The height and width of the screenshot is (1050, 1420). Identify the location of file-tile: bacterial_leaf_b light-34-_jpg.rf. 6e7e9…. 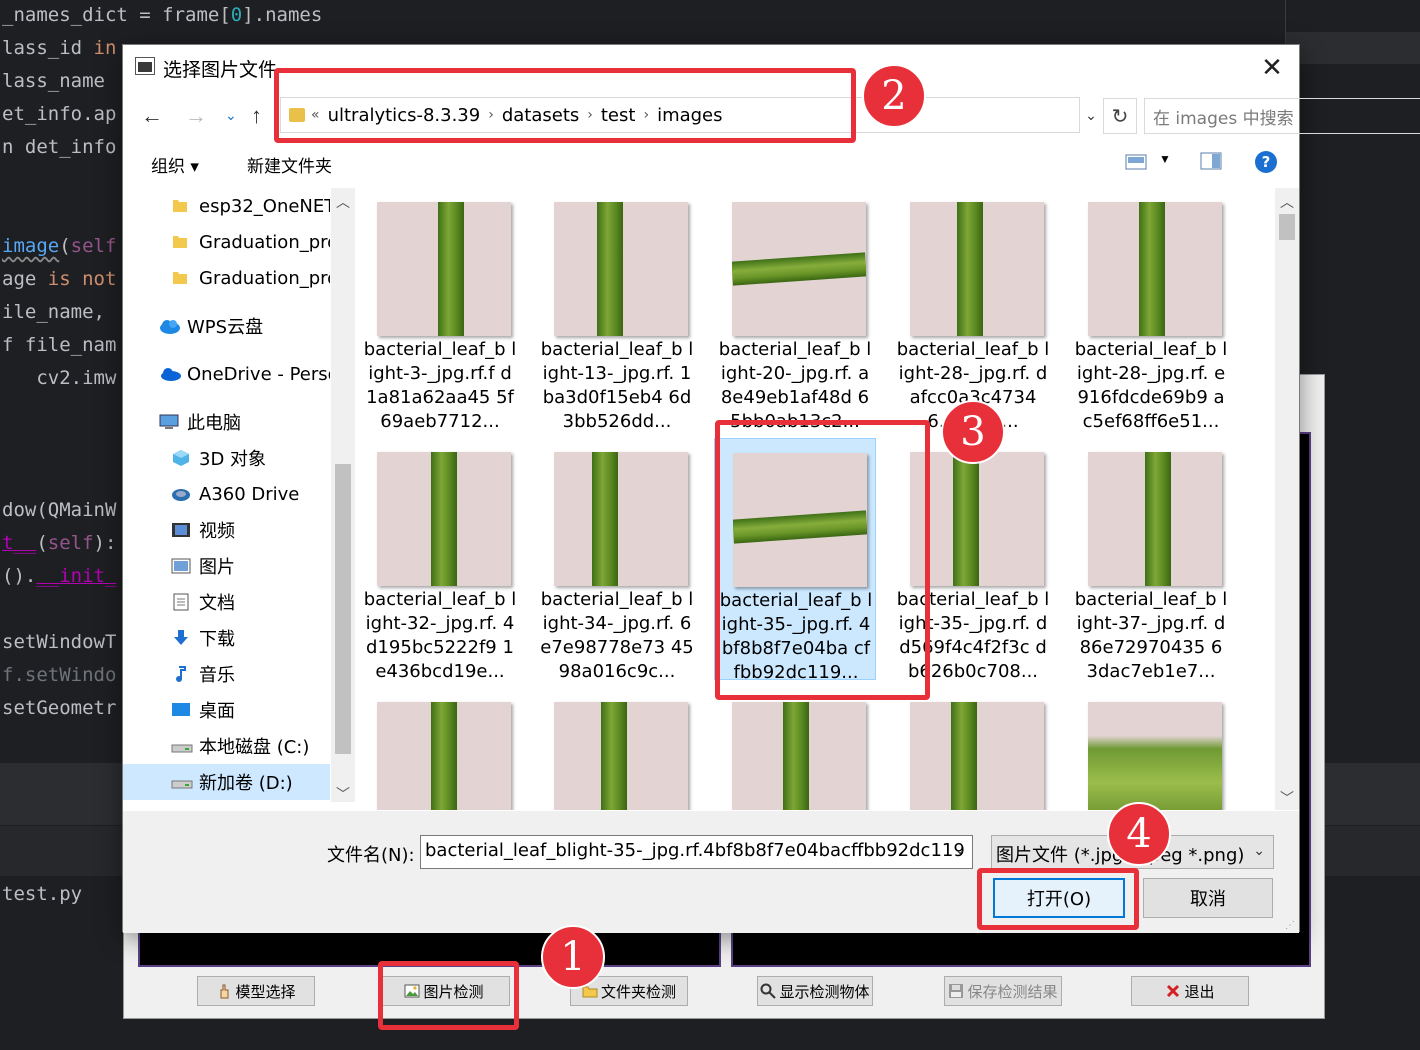
(617, 560).